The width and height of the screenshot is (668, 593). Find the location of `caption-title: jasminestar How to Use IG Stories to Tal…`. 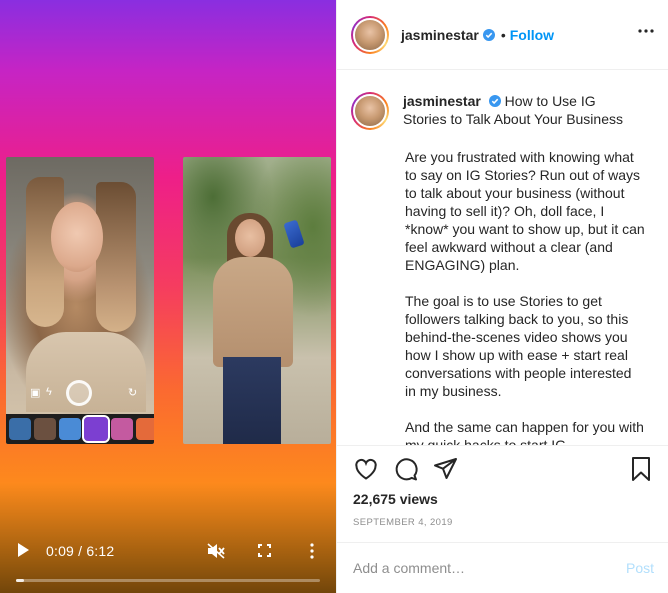

caption-title: jasminestar How to Use IG Stories to Tal… is located at coordinates (523, 110).